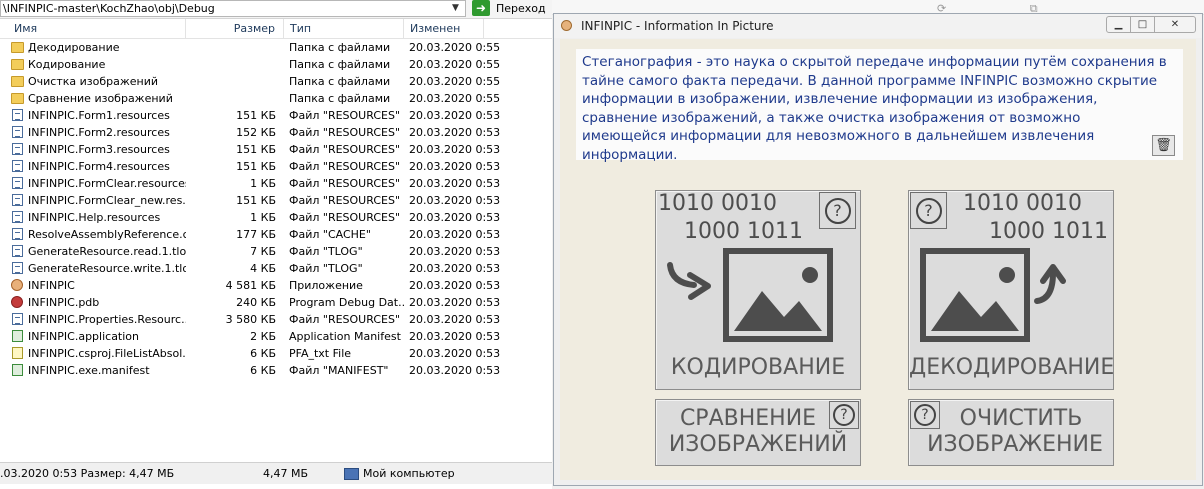 Image resolution: width=1204 pixels, height=489 pixels. I want to click on minimize-button: ▁, so click(1118, 24).